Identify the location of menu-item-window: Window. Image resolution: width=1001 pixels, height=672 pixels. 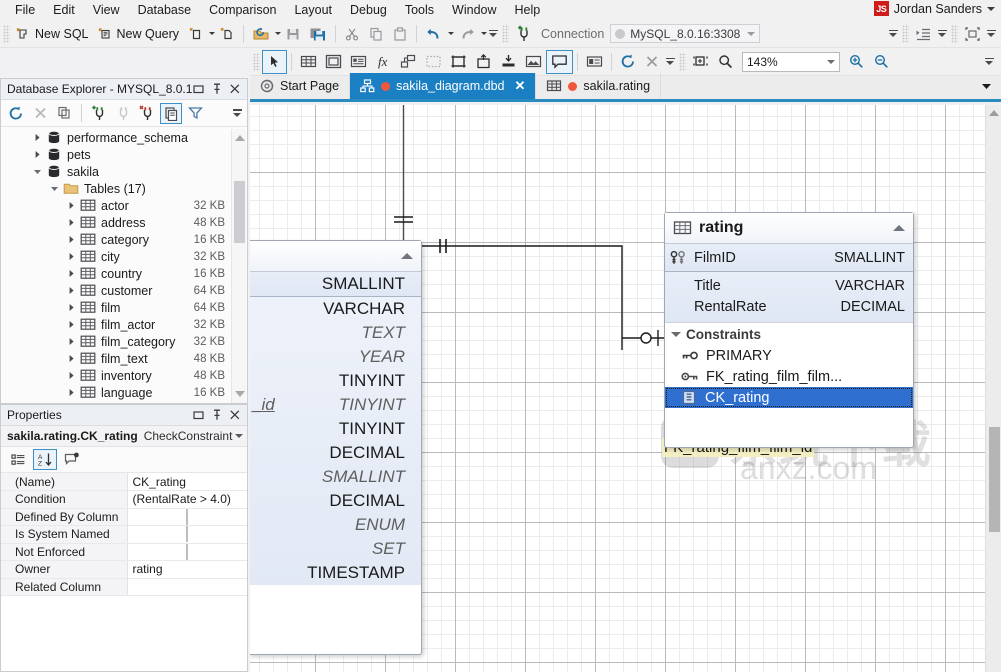
(474, 10).